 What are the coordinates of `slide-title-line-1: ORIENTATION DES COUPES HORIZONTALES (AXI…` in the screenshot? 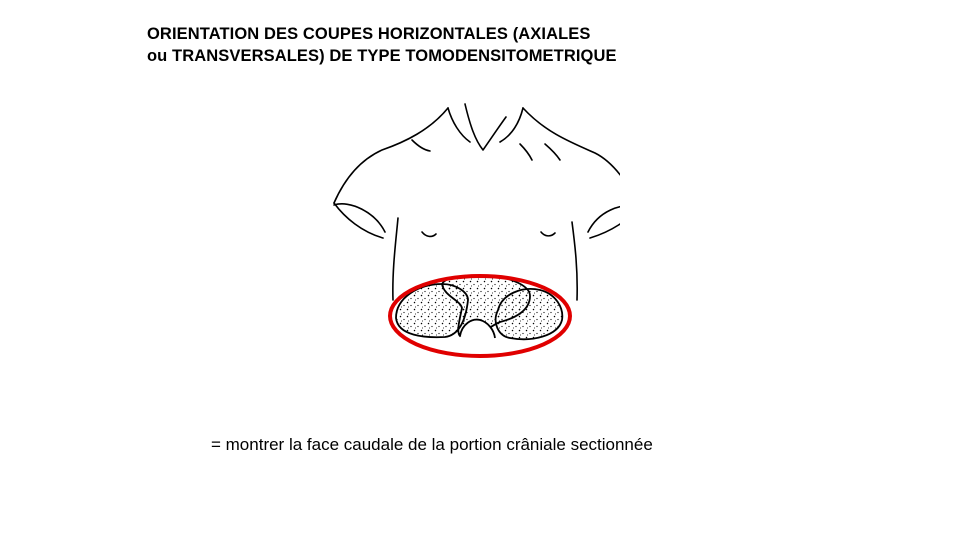 It's located at (369, 34).